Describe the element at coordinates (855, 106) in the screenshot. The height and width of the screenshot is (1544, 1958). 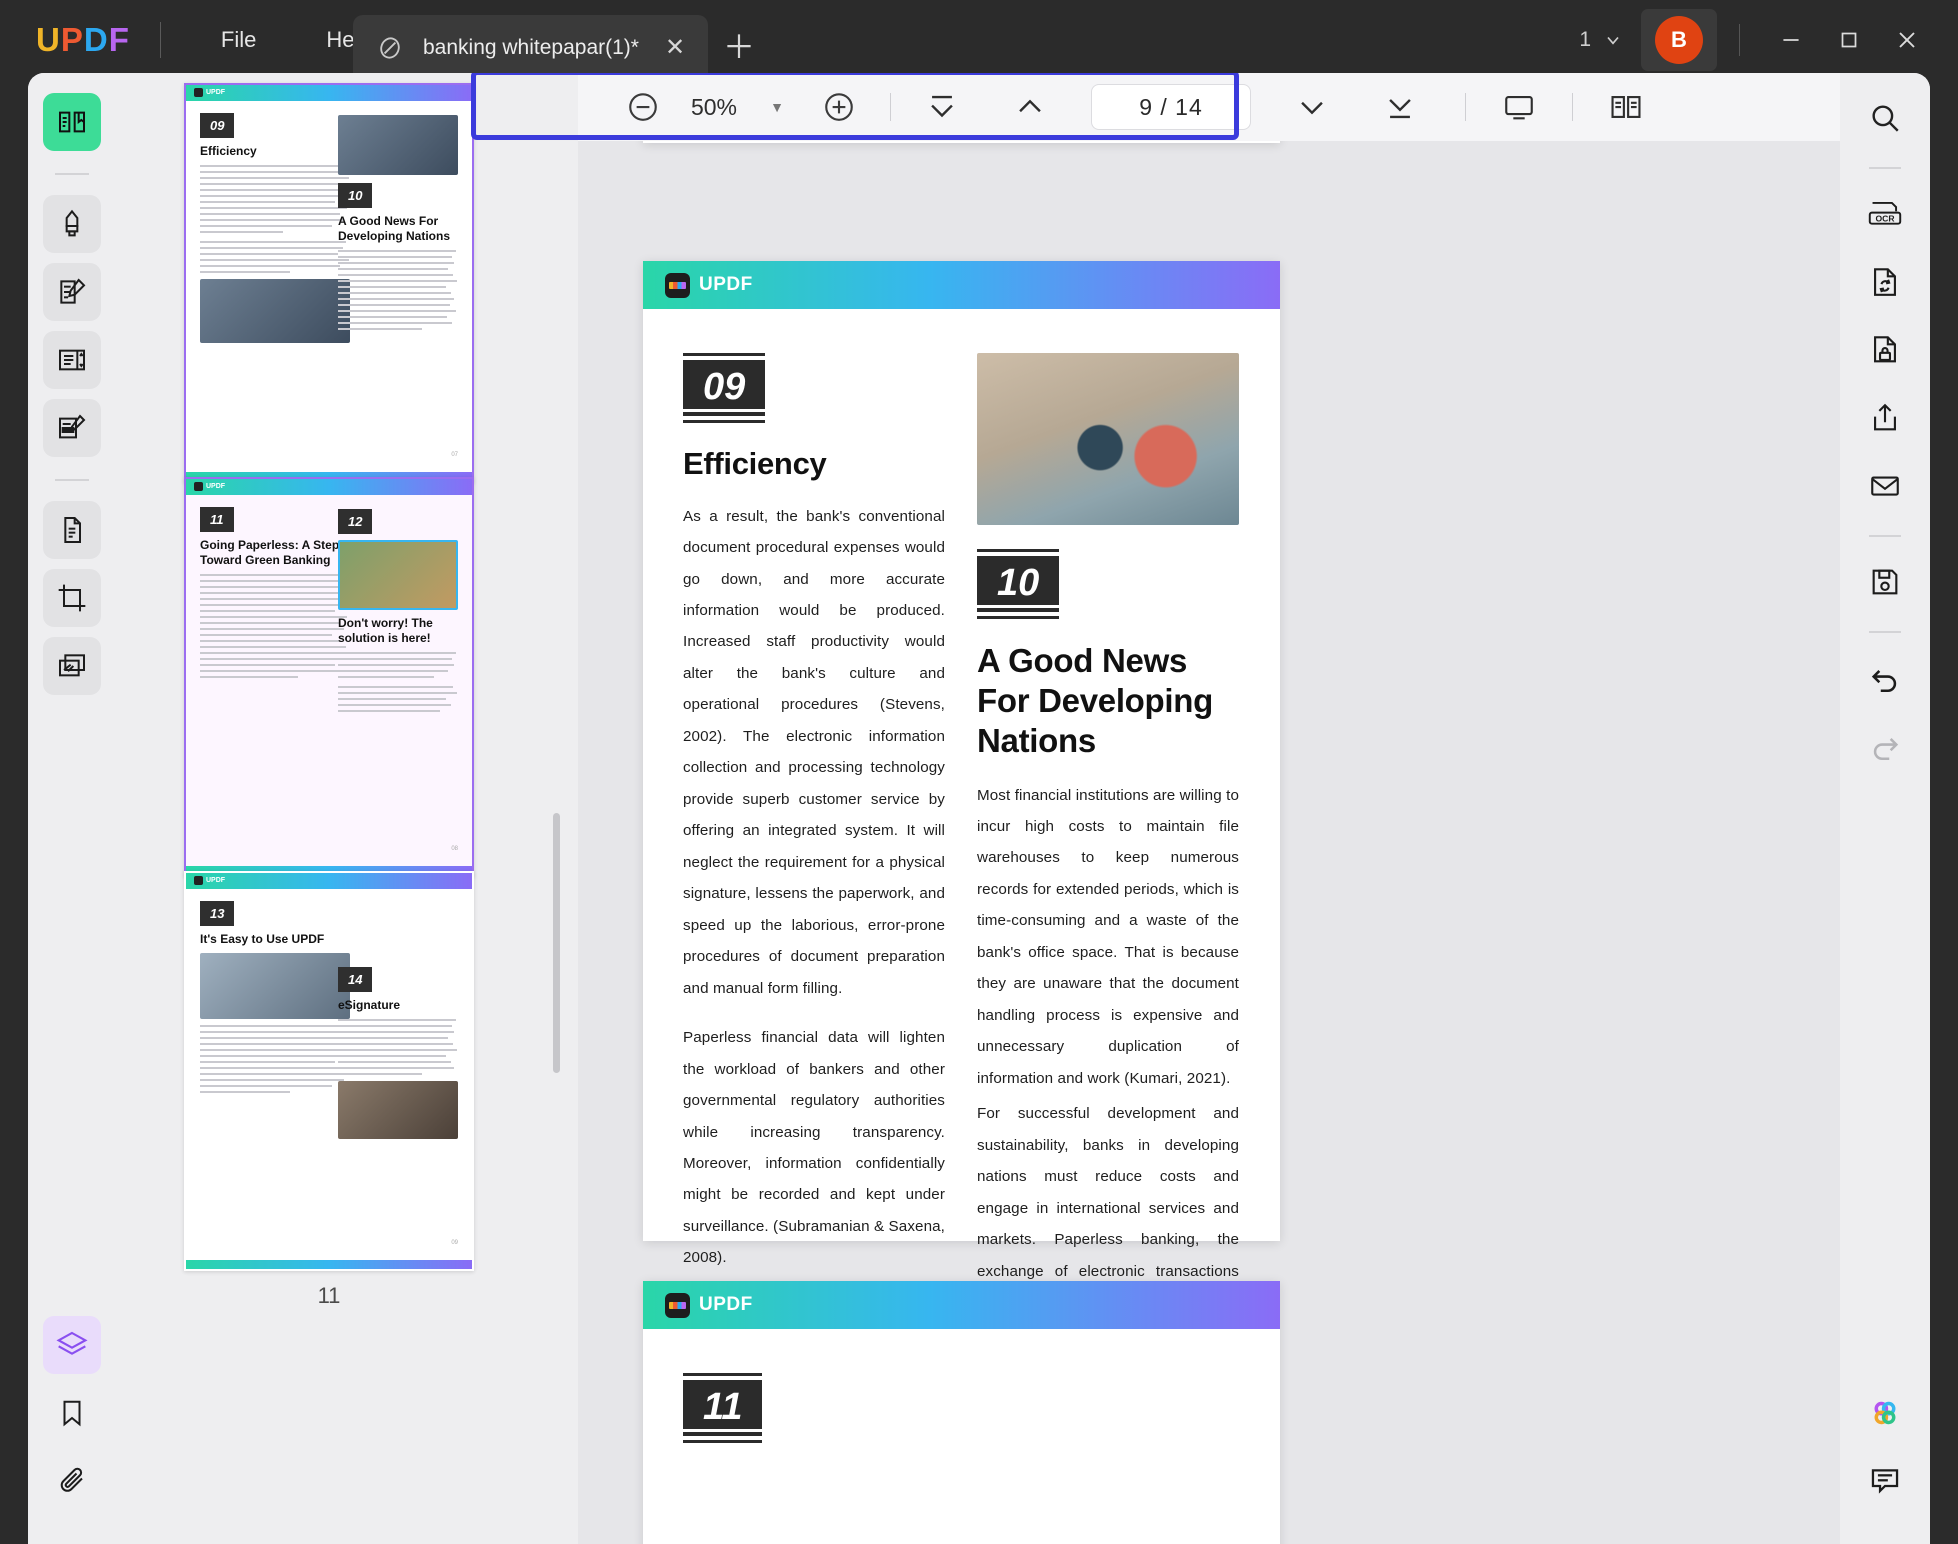
I see `toolbar-highlight-outline` at that location.